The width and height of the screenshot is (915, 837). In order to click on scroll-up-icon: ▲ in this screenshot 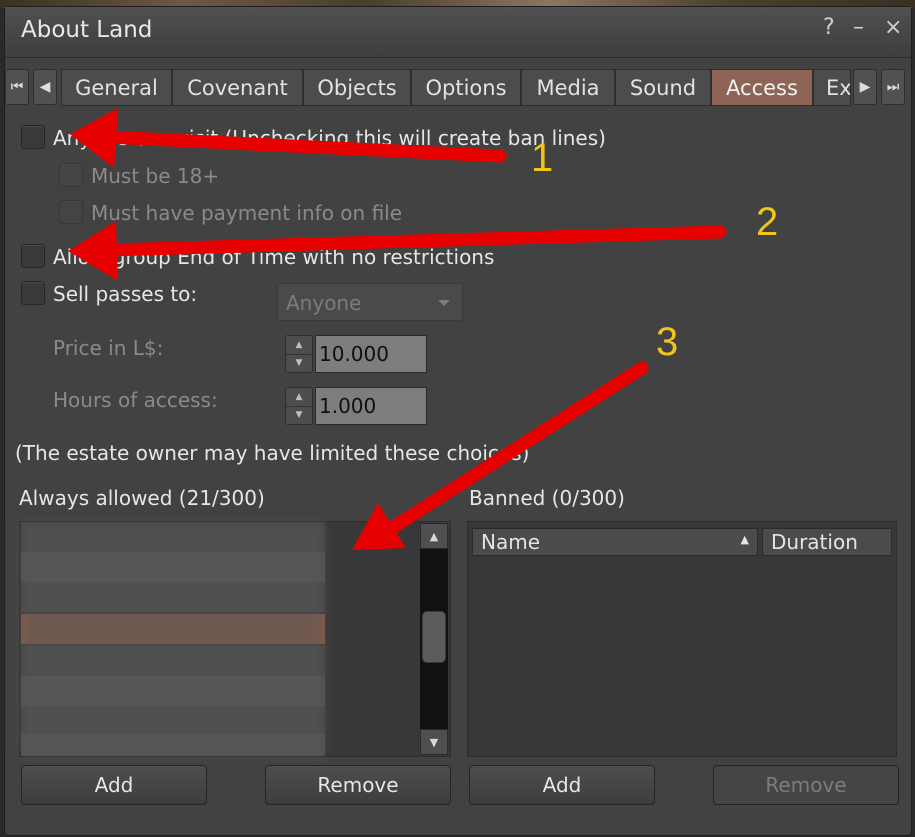, I will do `click(434, 536)`.